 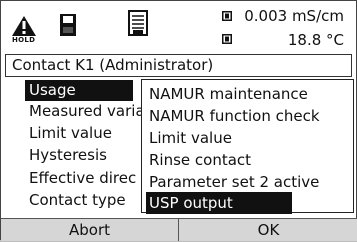 I want to click on measurement-primary: 0.003 mS/cm, so click(x=294, y=16).